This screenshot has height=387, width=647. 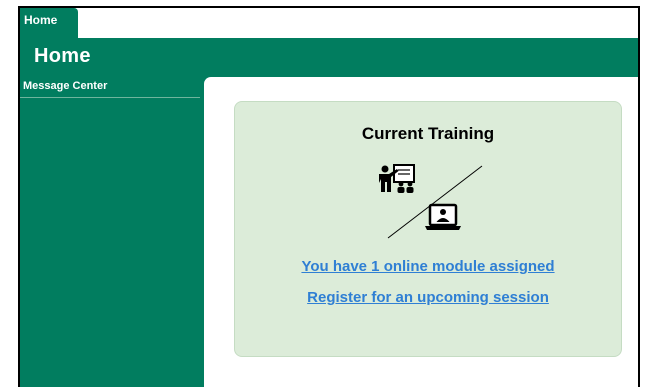 I want to click on sidebar-item-message-center: Message Center, so click(x=110, y=87).